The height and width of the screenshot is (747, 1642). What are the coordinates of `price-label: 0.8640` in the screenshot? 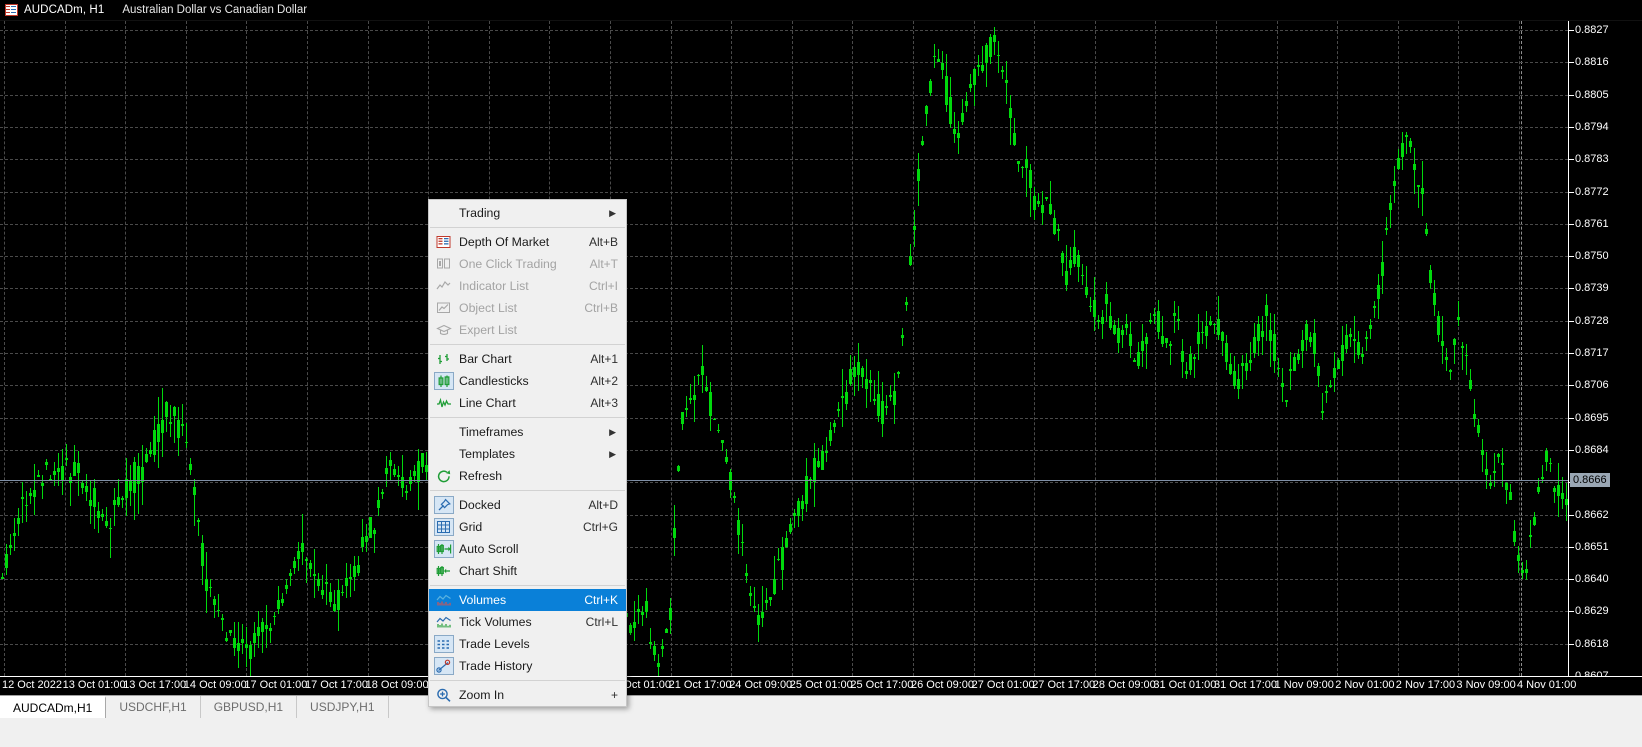 It's located at (1592, 579).